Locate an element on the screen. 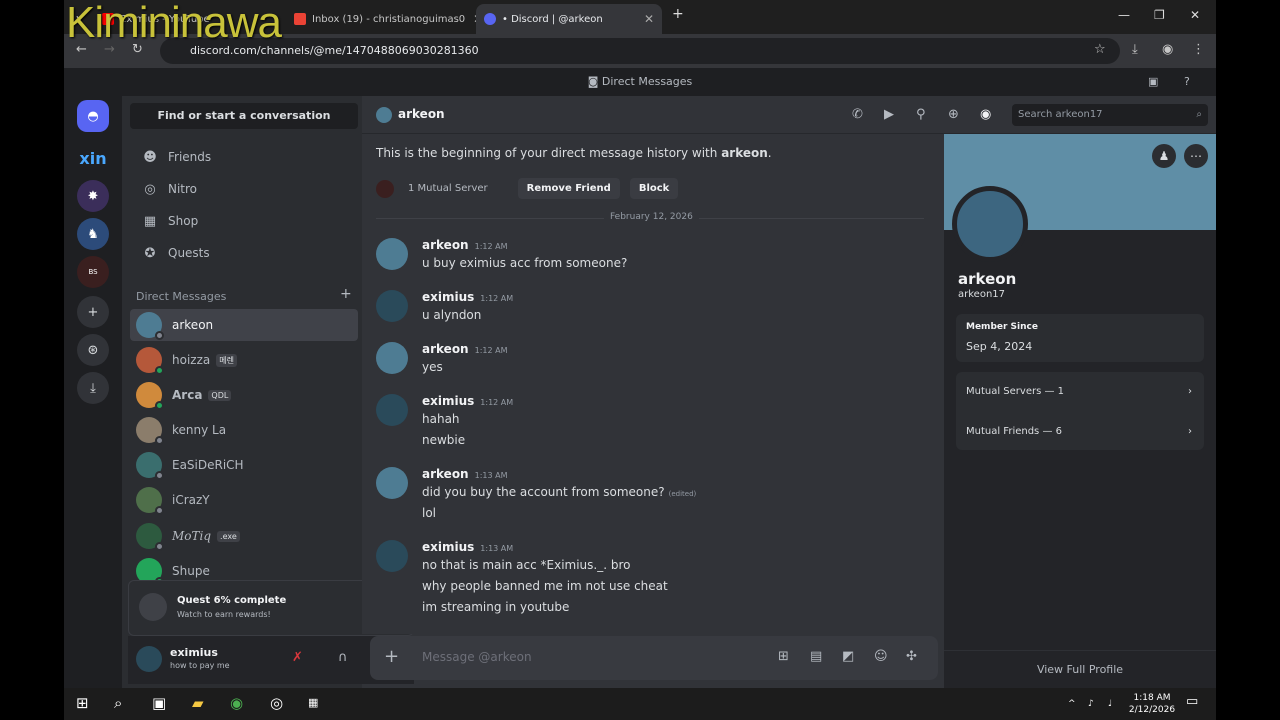 This screenshot has height=720, width=1280. user-profile-icon: ◉ is located at coordinates (985, 114).